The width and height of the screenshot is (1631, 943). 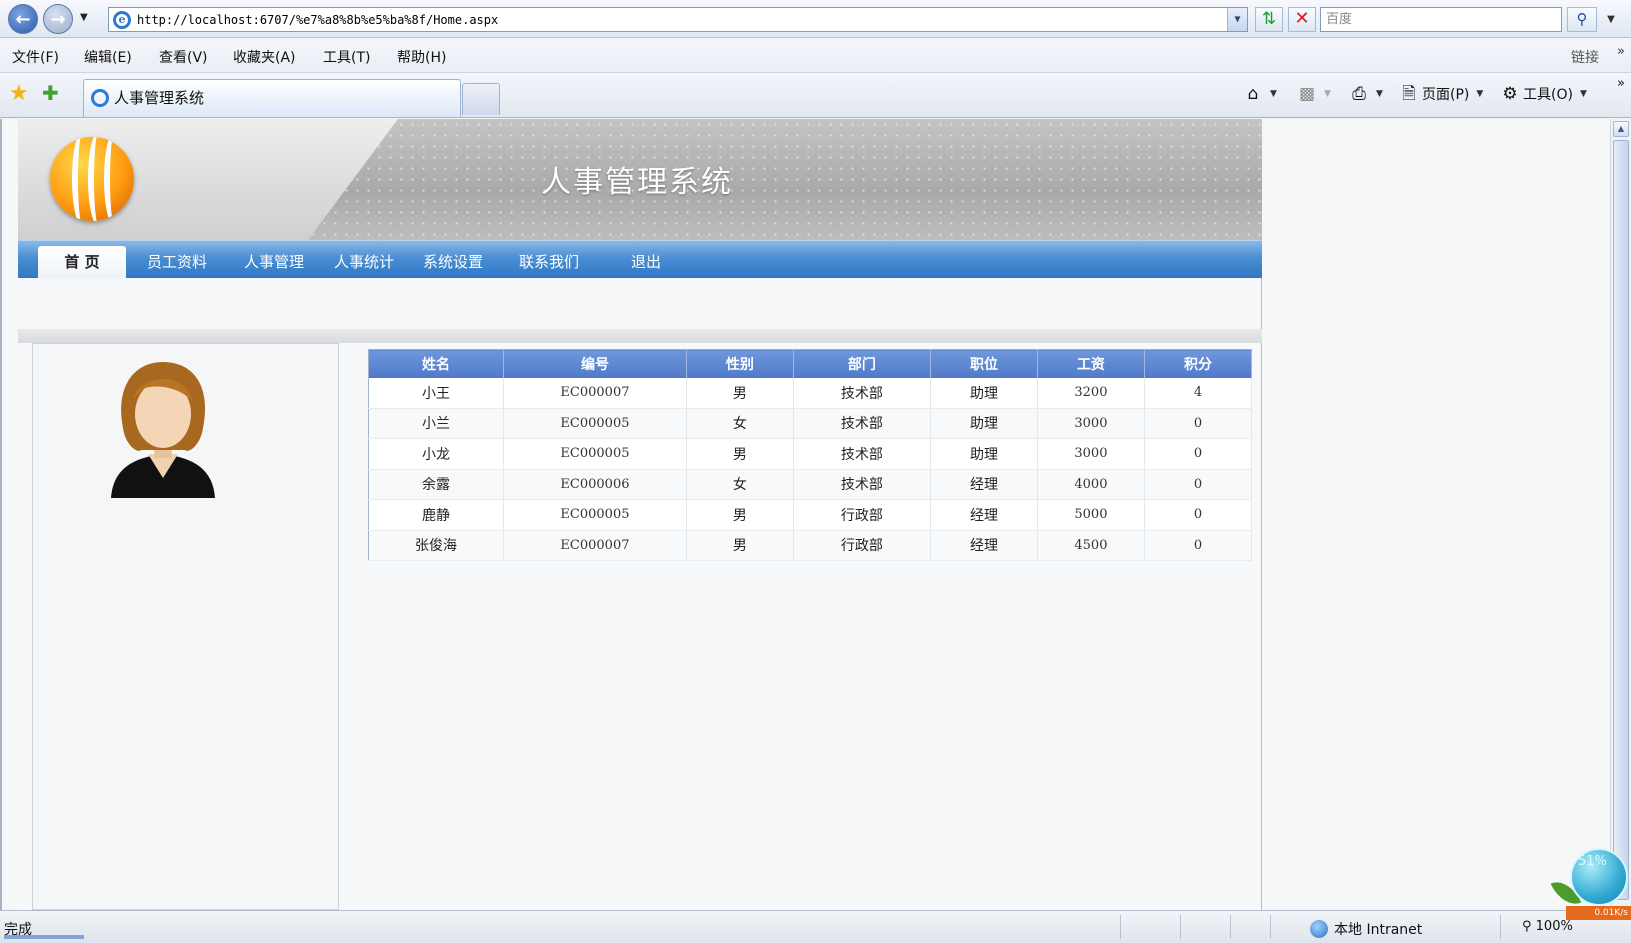 I want to click on scrollbar-thumb, so click(x=1621, y=520).